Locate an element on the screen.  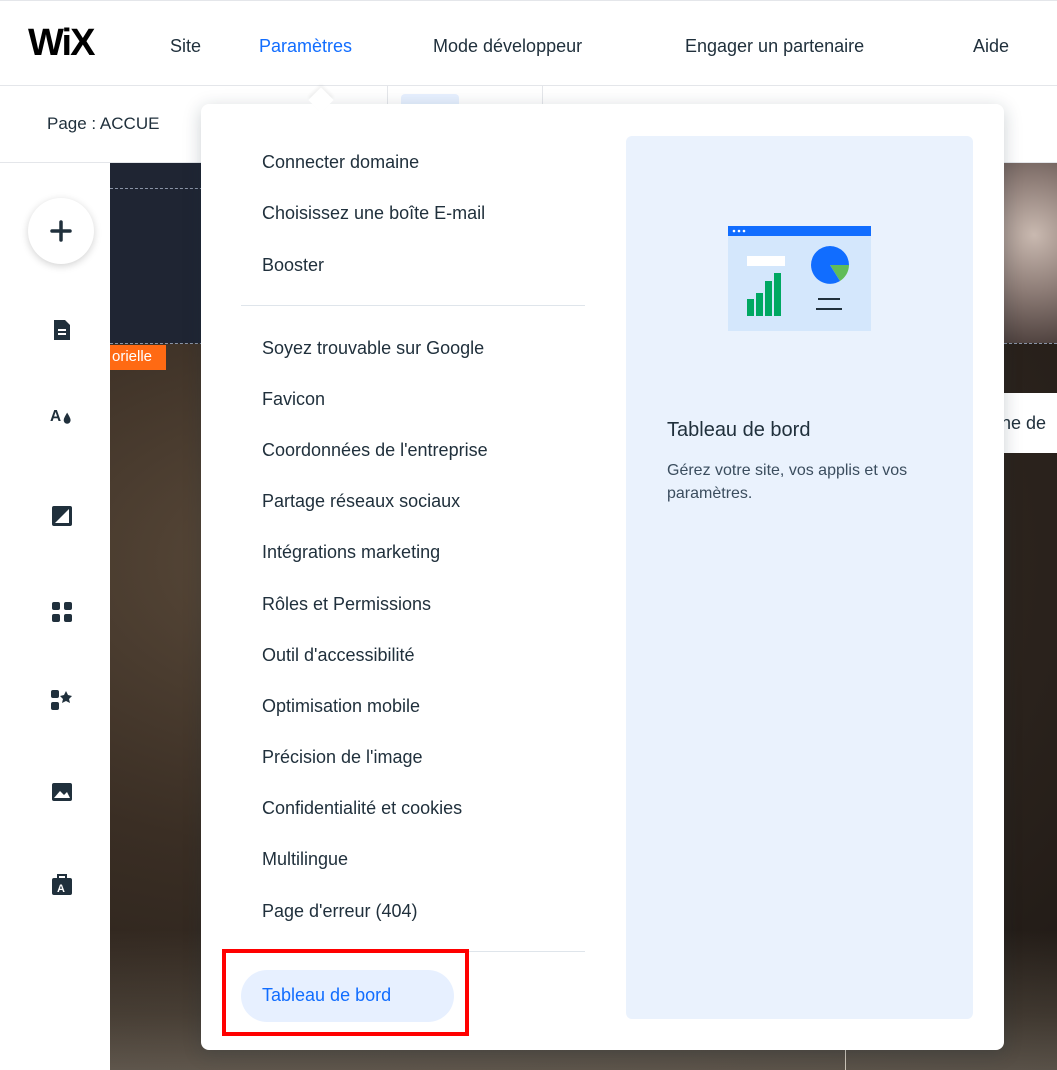
menu-accessibilite: Outil d'accessibilité is located at coordinates (338, 655).